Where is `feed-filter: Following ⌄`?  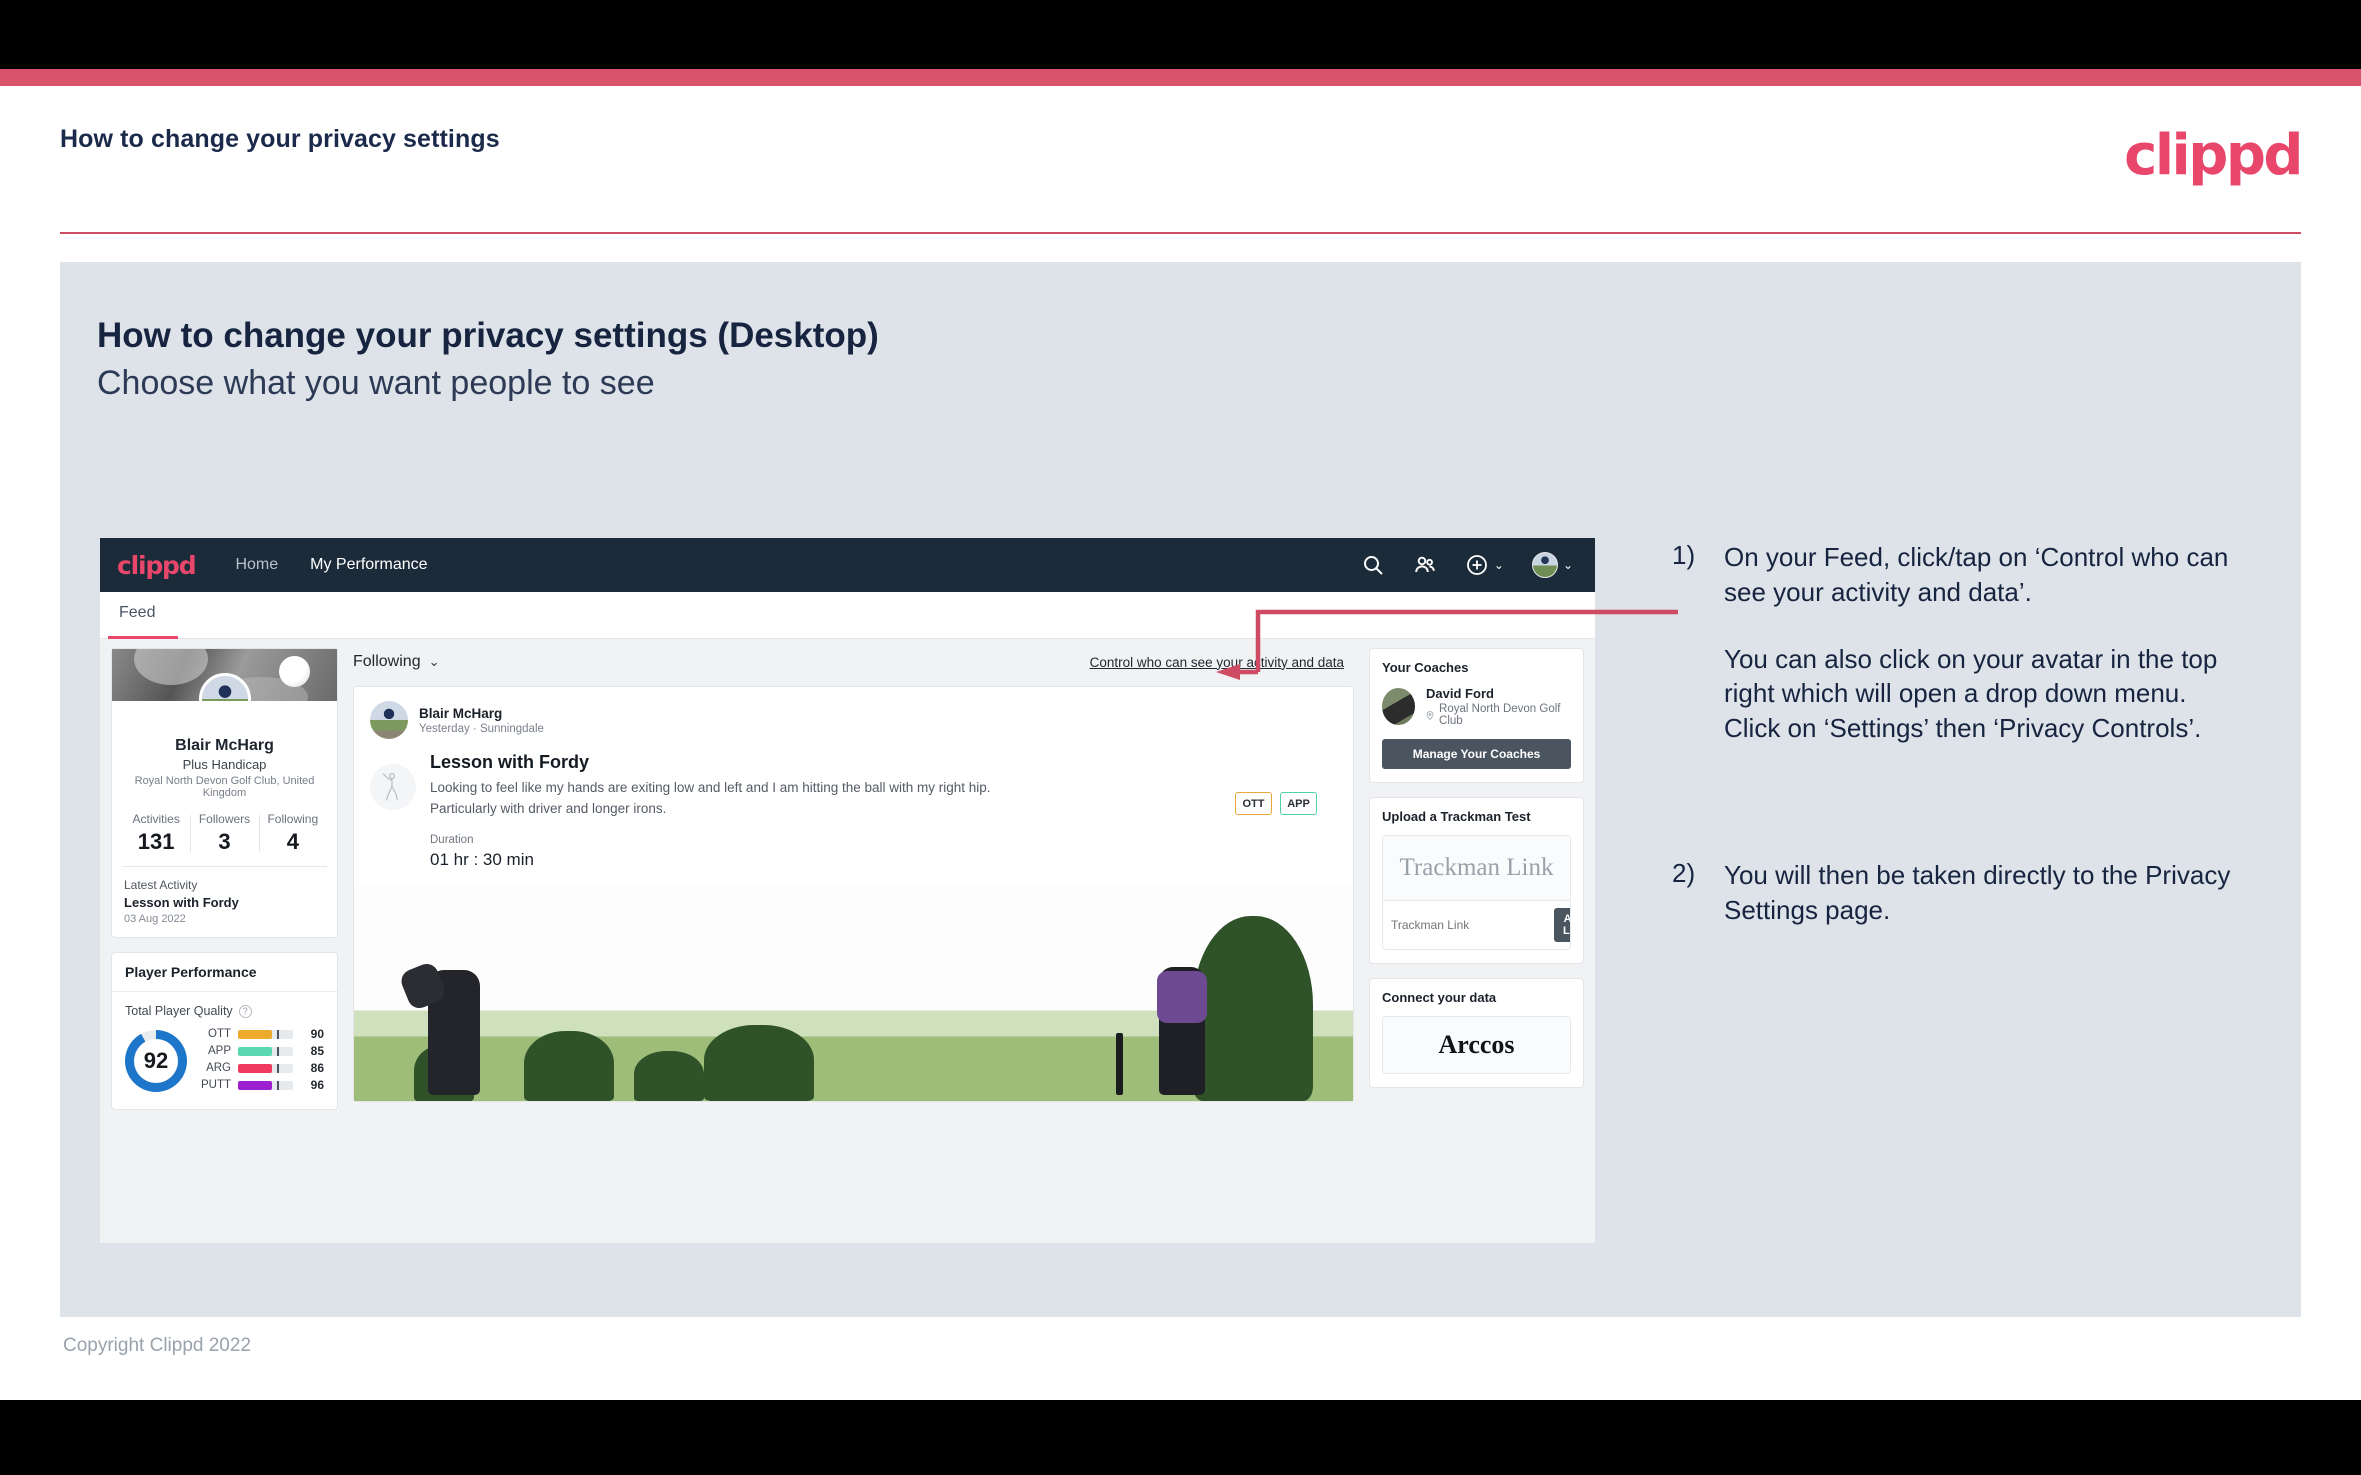
feed-filter: Following ⌄ is located at coordinates (396, 662).